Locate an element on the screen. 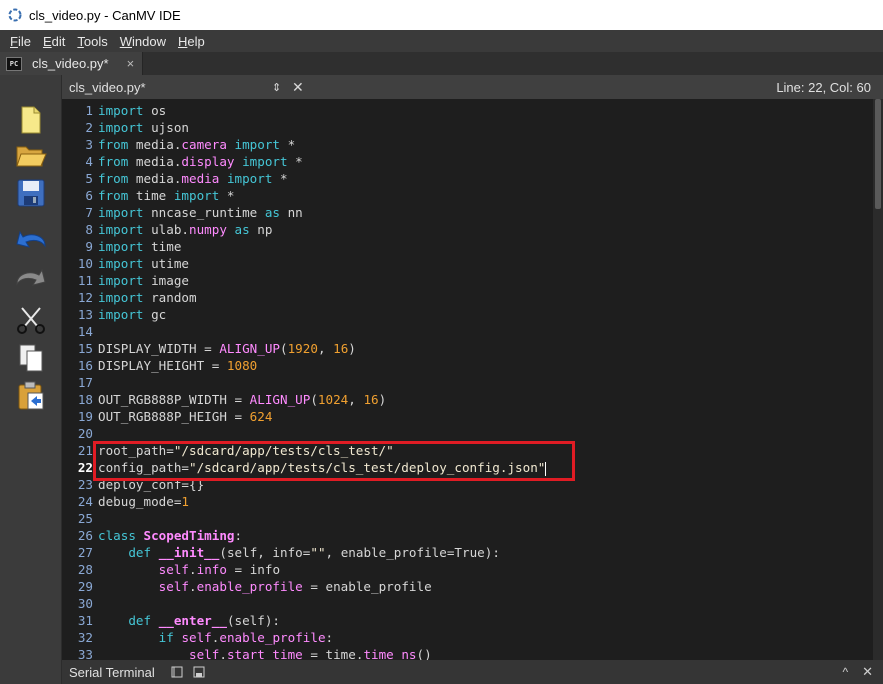  code-token: 16 is located at coordinates (341, 348).